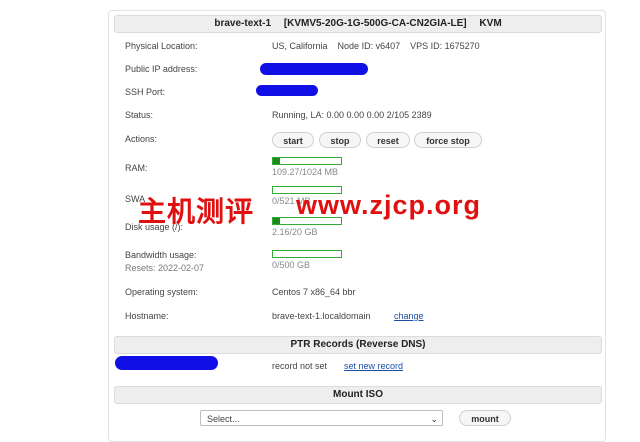 The image size is (640, 442). I want to click on reset-button: reset, so click(388, 140).